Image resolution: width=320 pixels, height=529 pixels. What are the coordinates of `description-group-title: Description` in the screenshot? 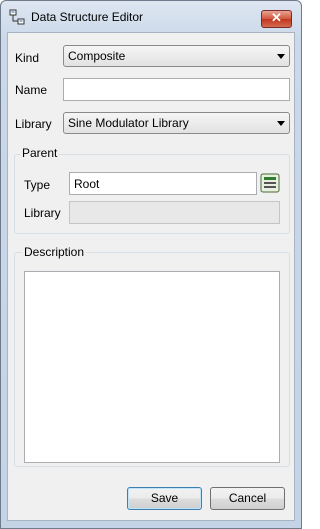 It's located at (54, 252).